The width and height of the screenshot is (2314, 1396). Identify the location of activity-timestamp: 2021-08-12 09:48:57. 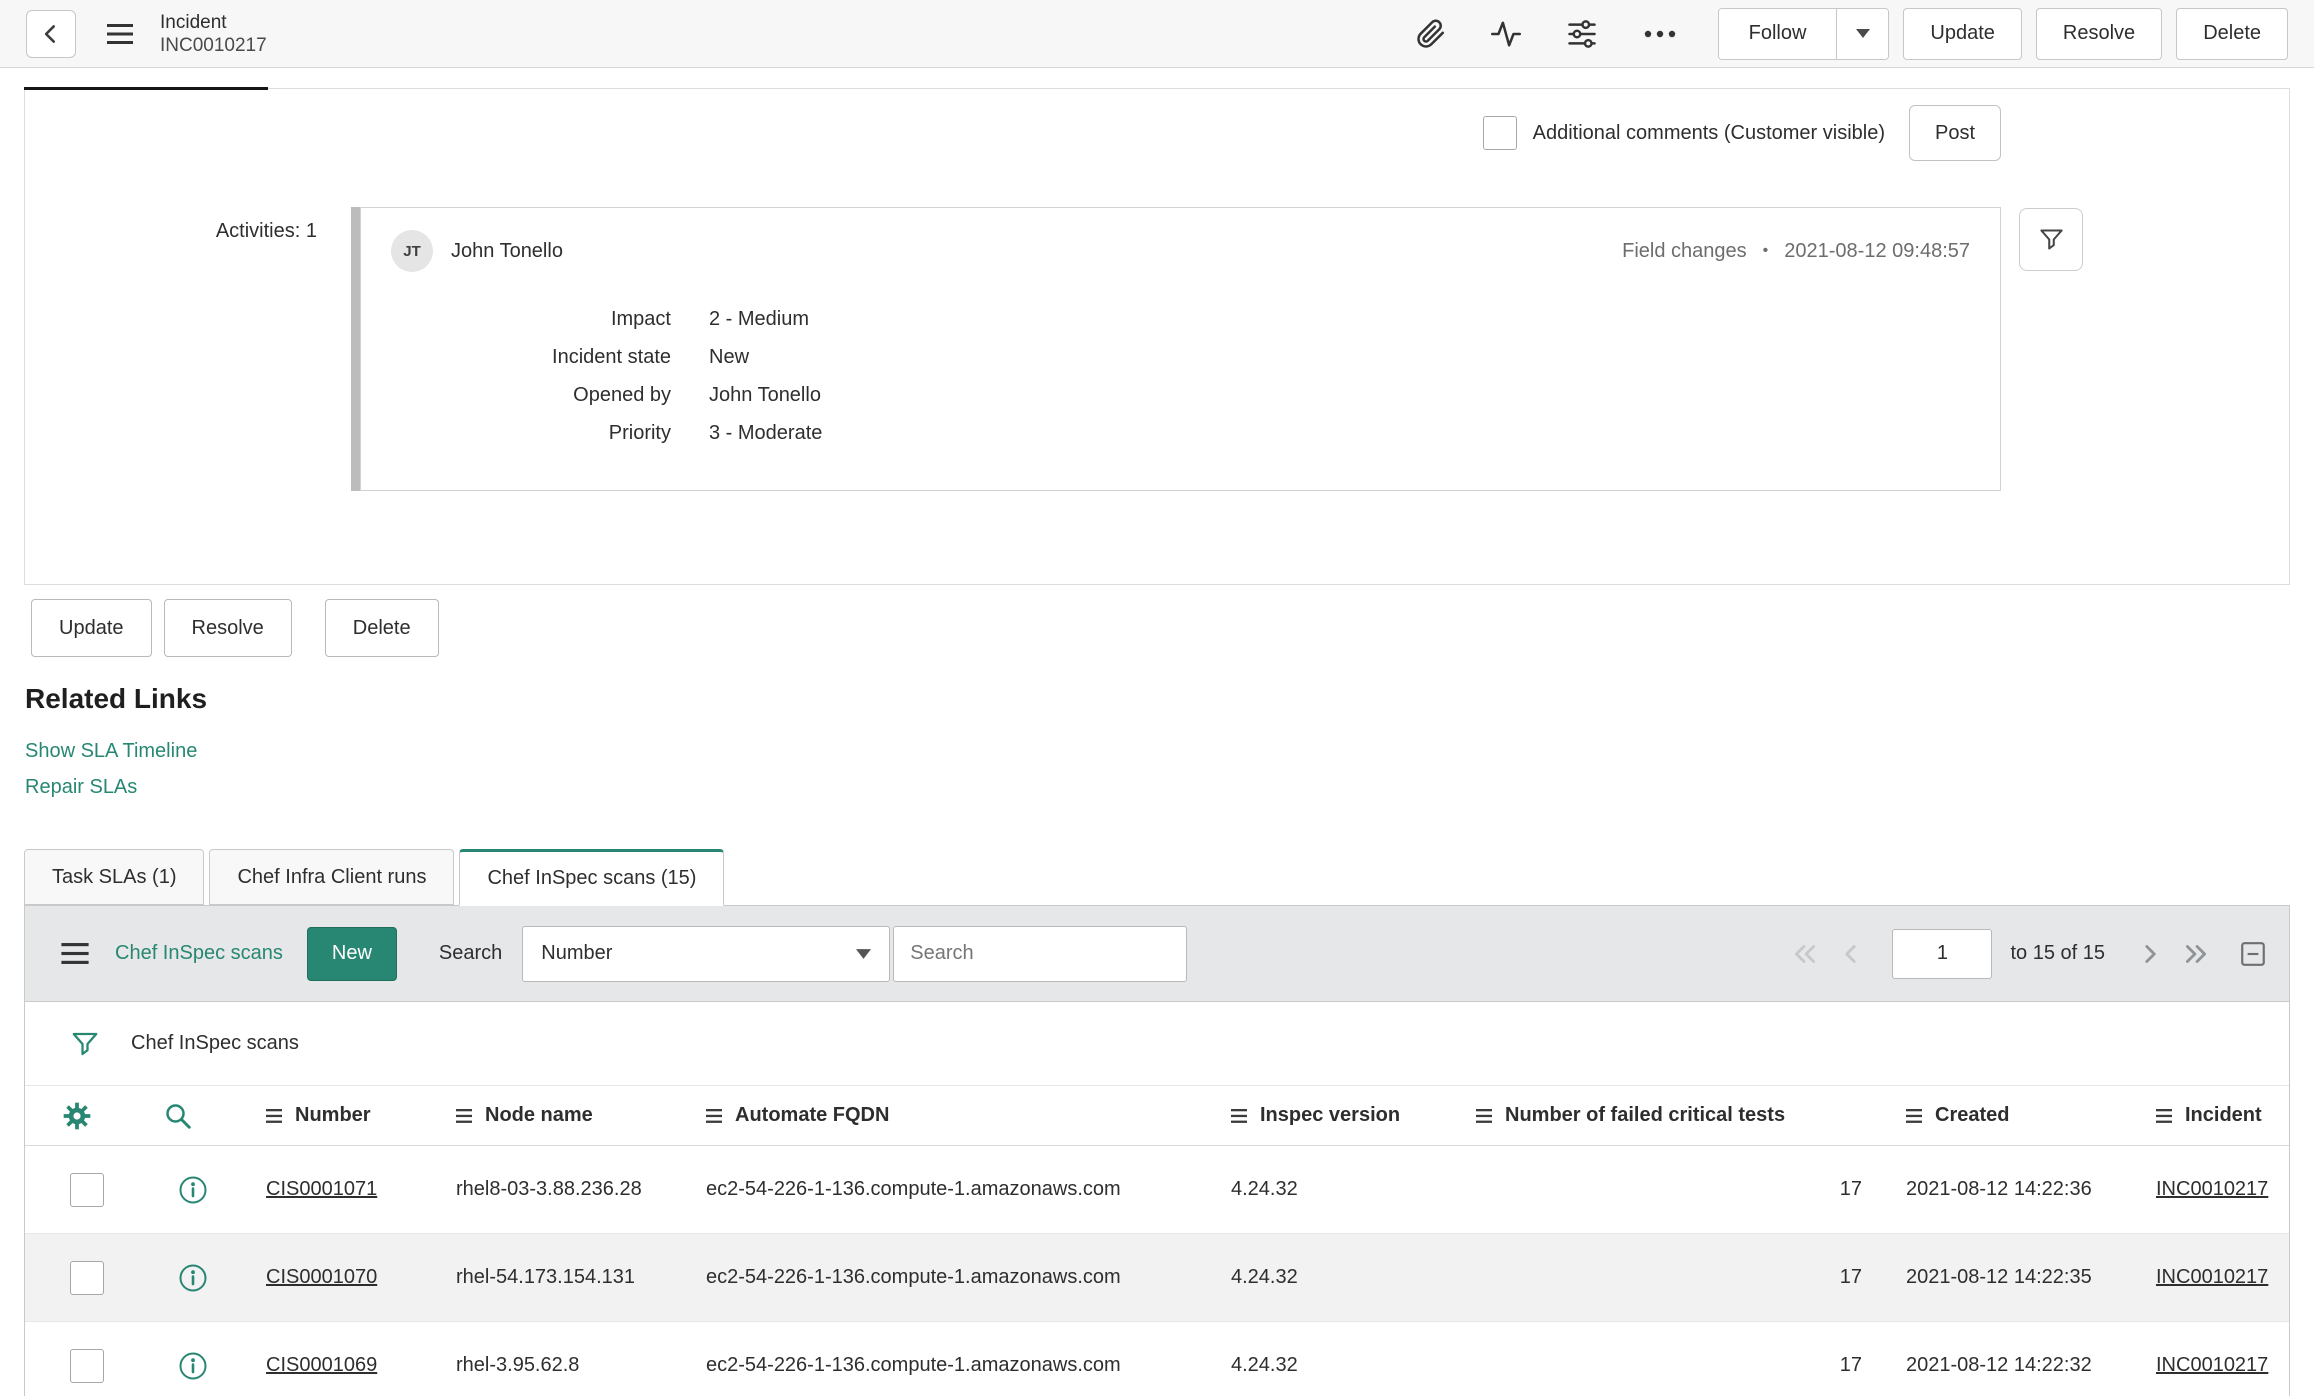
(1877, 250).